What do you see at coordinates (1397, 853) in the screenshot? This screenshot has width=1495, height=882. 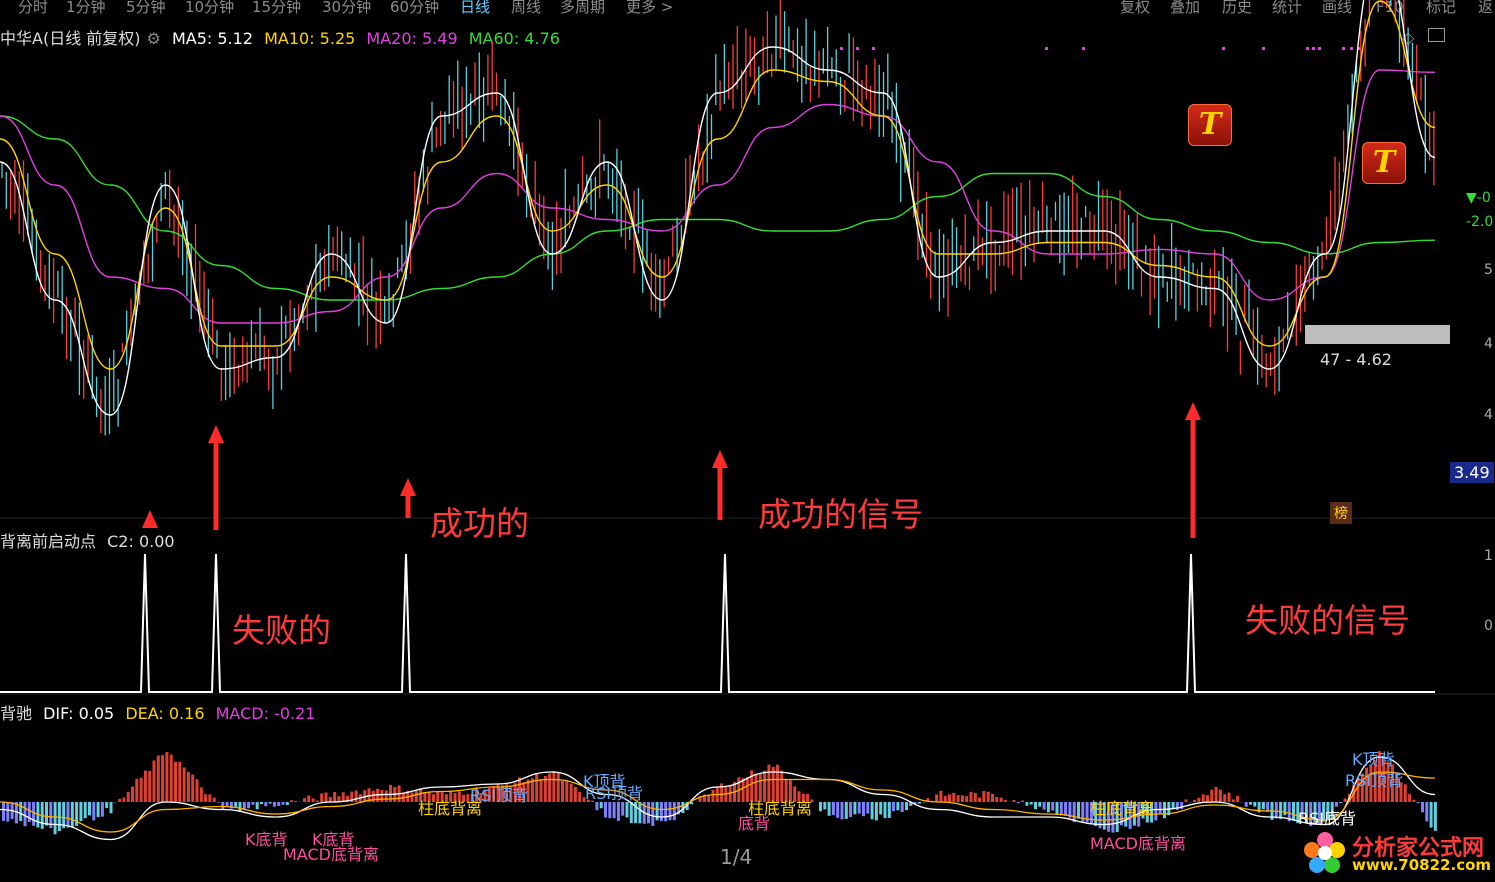 I see `site-logo: 分析家公式网 www.70822.com` at bounding box center [1397, 853].